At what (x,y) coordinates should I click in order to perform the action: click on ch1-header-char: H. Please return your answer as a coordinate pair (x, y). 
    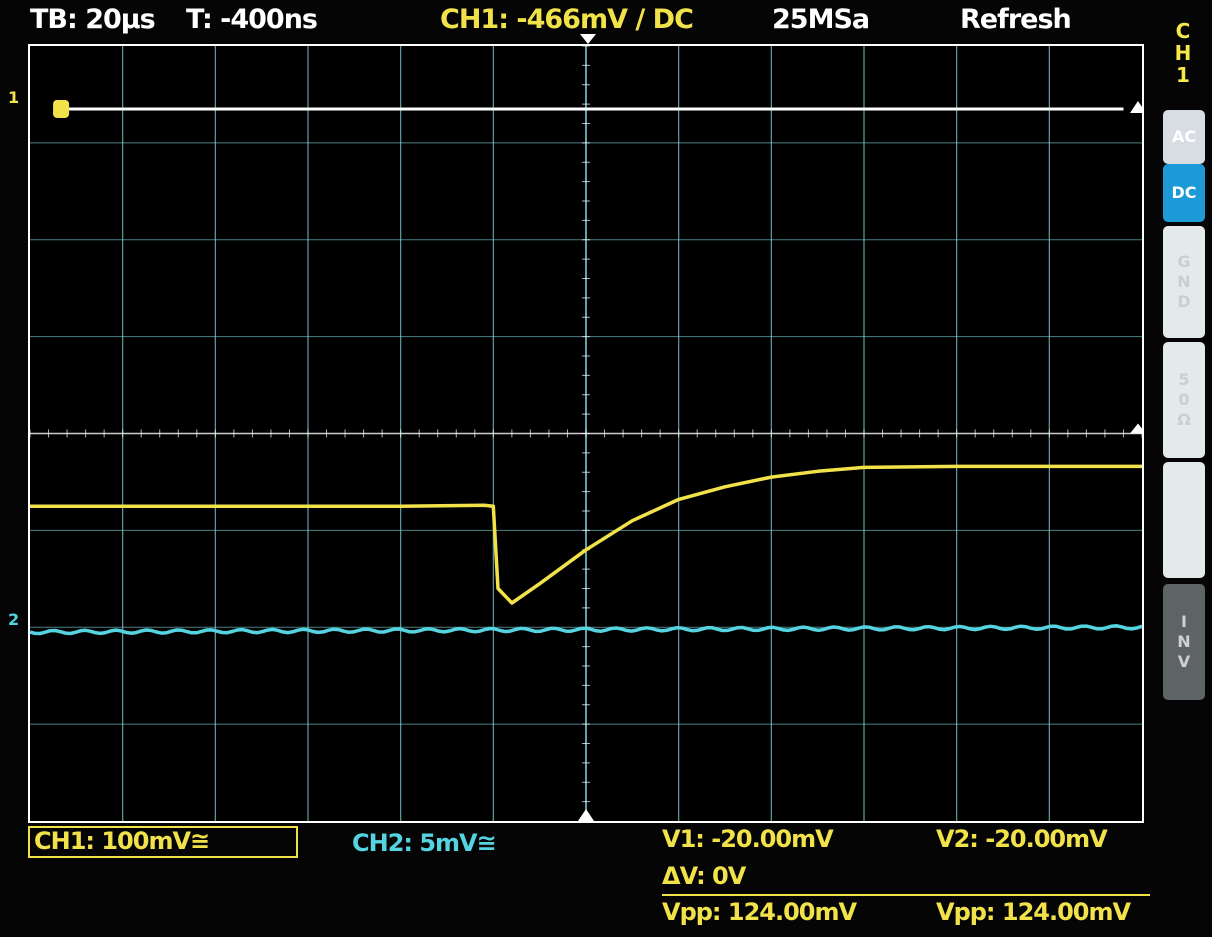
    Looking at the image, I should click on (1183, 53).